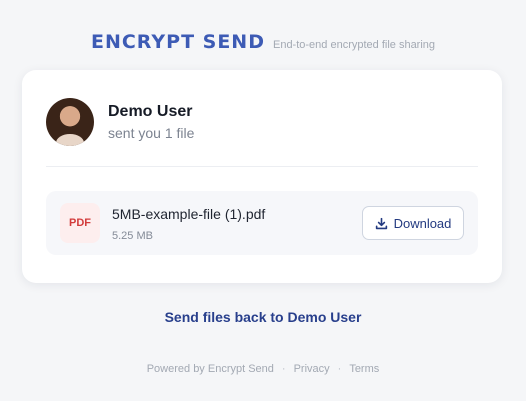 The image size is (526, 401). Describe the element at coordinates (354, 45) in the screenshot. I see `tagline: End-to-end encrypted file sharing` at that location.